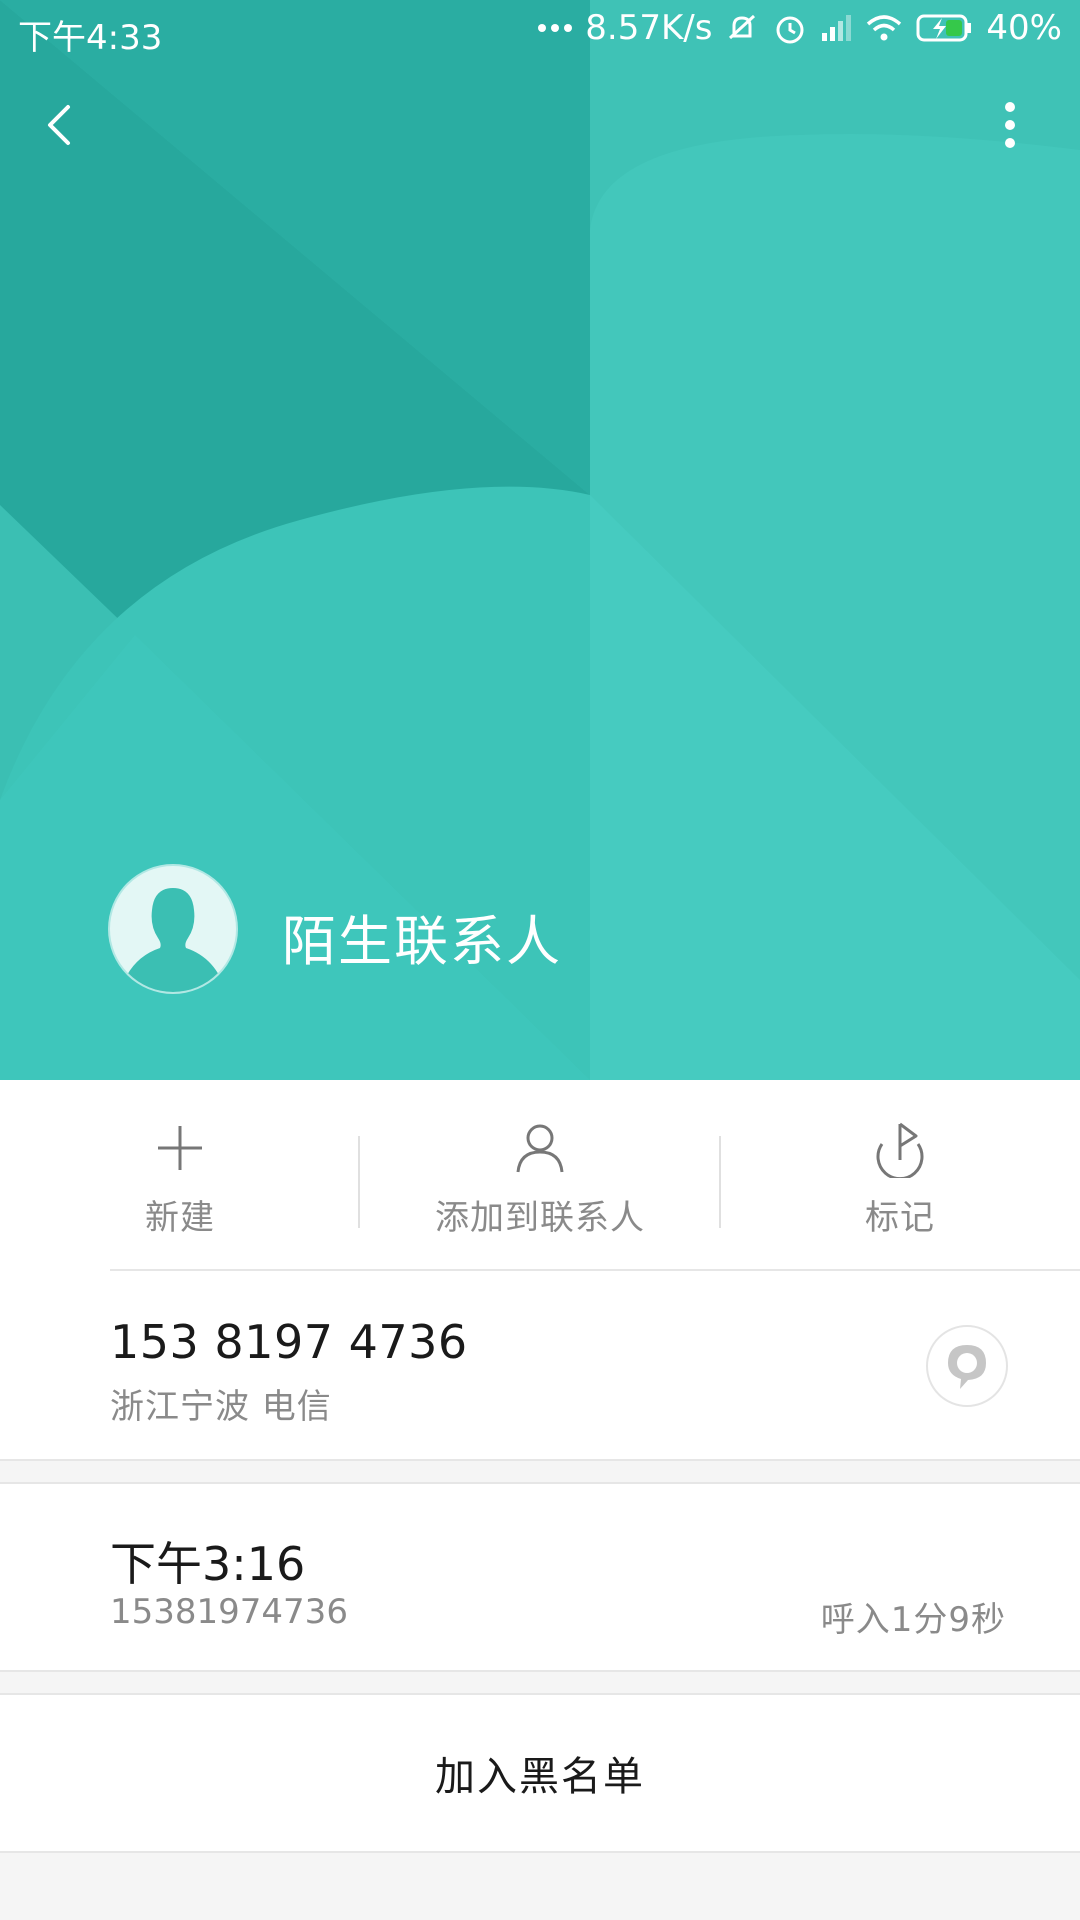  I want to click on flag-icon, so click(900, 1150).